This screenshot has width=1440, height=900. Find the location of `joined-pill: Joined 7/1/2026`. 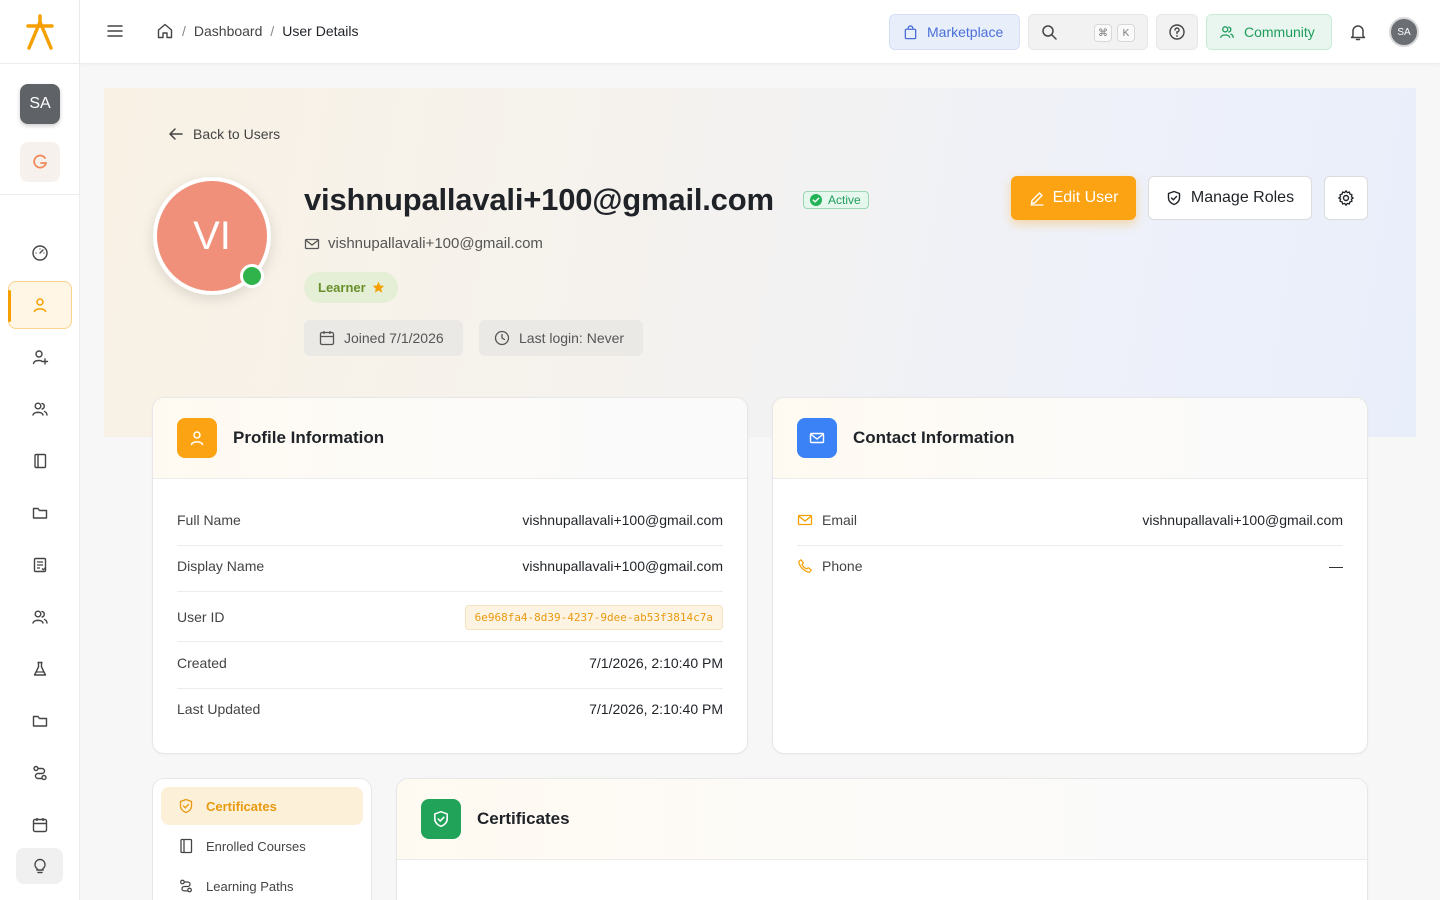

joined-pill: Joined 7/1/2026 is located at coordinates (383, 338).